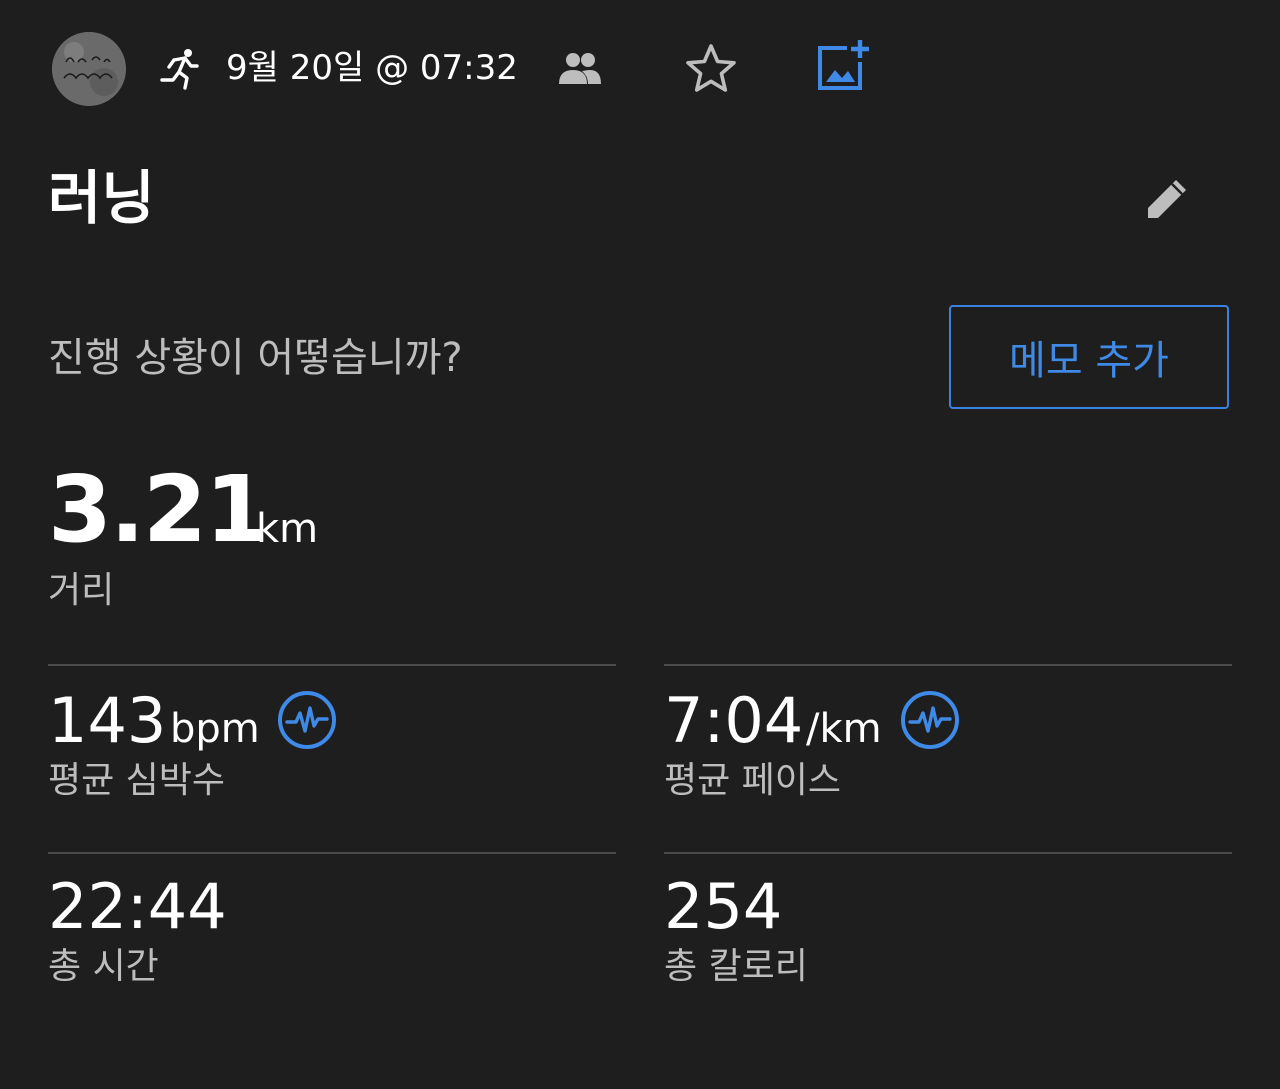  Describe the element at coordinates (287, 529) in the screenshot. I see `distance-unit: km` at that location.